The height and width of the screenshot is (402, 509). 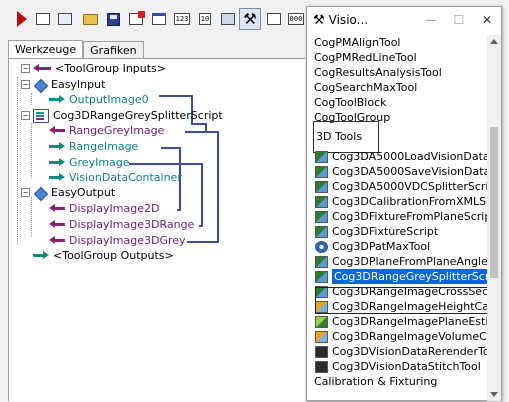 I want to click on tree-row-script-tool: − Cog3DRangeGreySplitterScript, so click(x=122, y=115).